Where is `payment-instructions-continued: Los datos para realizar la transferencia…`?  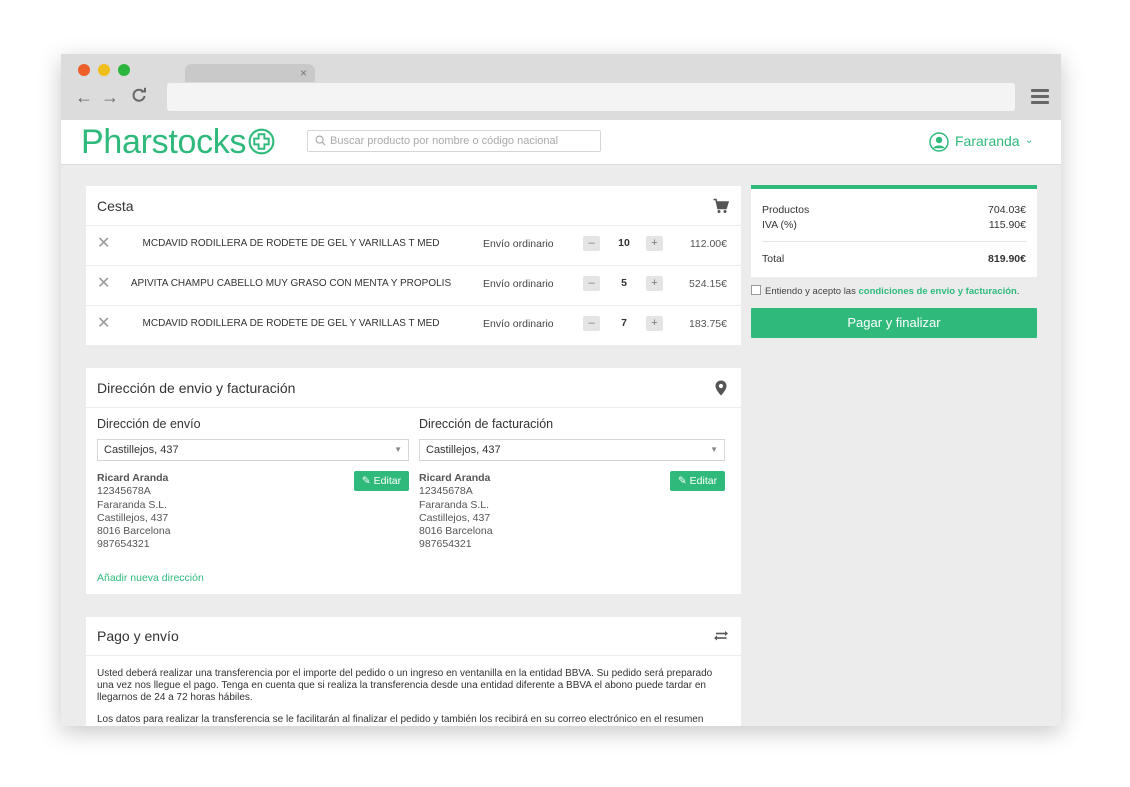 payment-instructions-continued: Los datos para realizar la transferencia… is located at coordinates (400, 719).